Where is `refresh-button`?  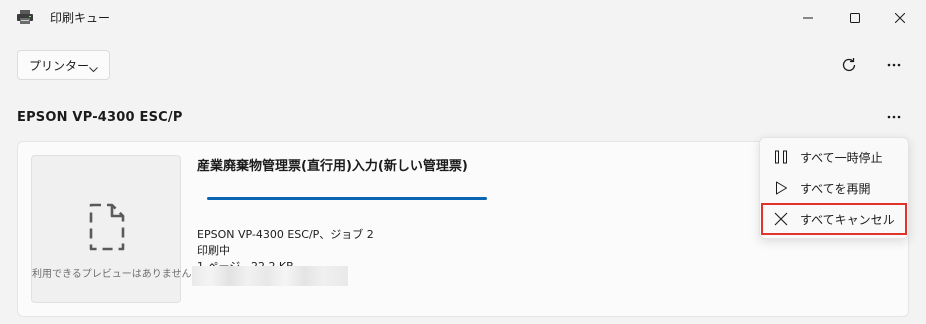 refresh-button is located at coordinates (849, 65).